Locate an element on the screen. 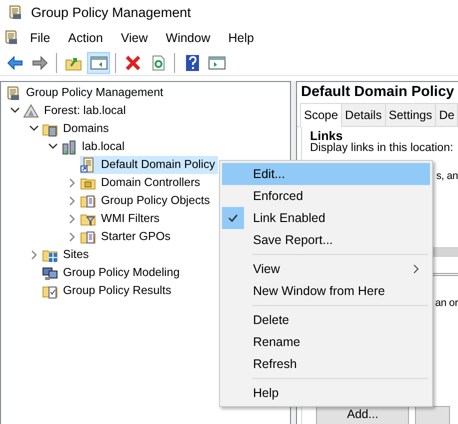 This screenshot has width=458, height=424. menu-item: Link Enabled is located at coordinates (326, 218).